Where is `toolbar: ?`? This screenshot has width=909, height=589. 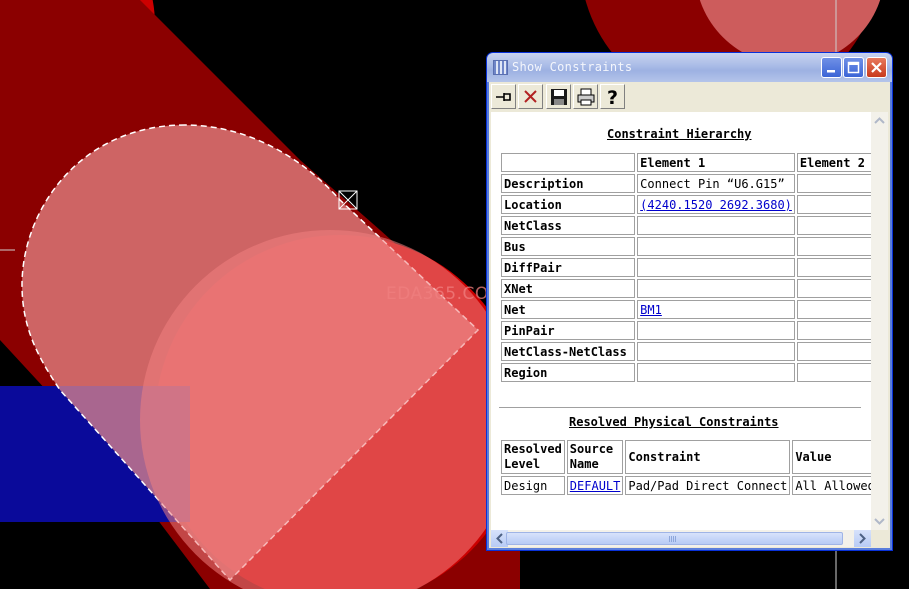
toolbar: ? is located at coordinates (559, 96).